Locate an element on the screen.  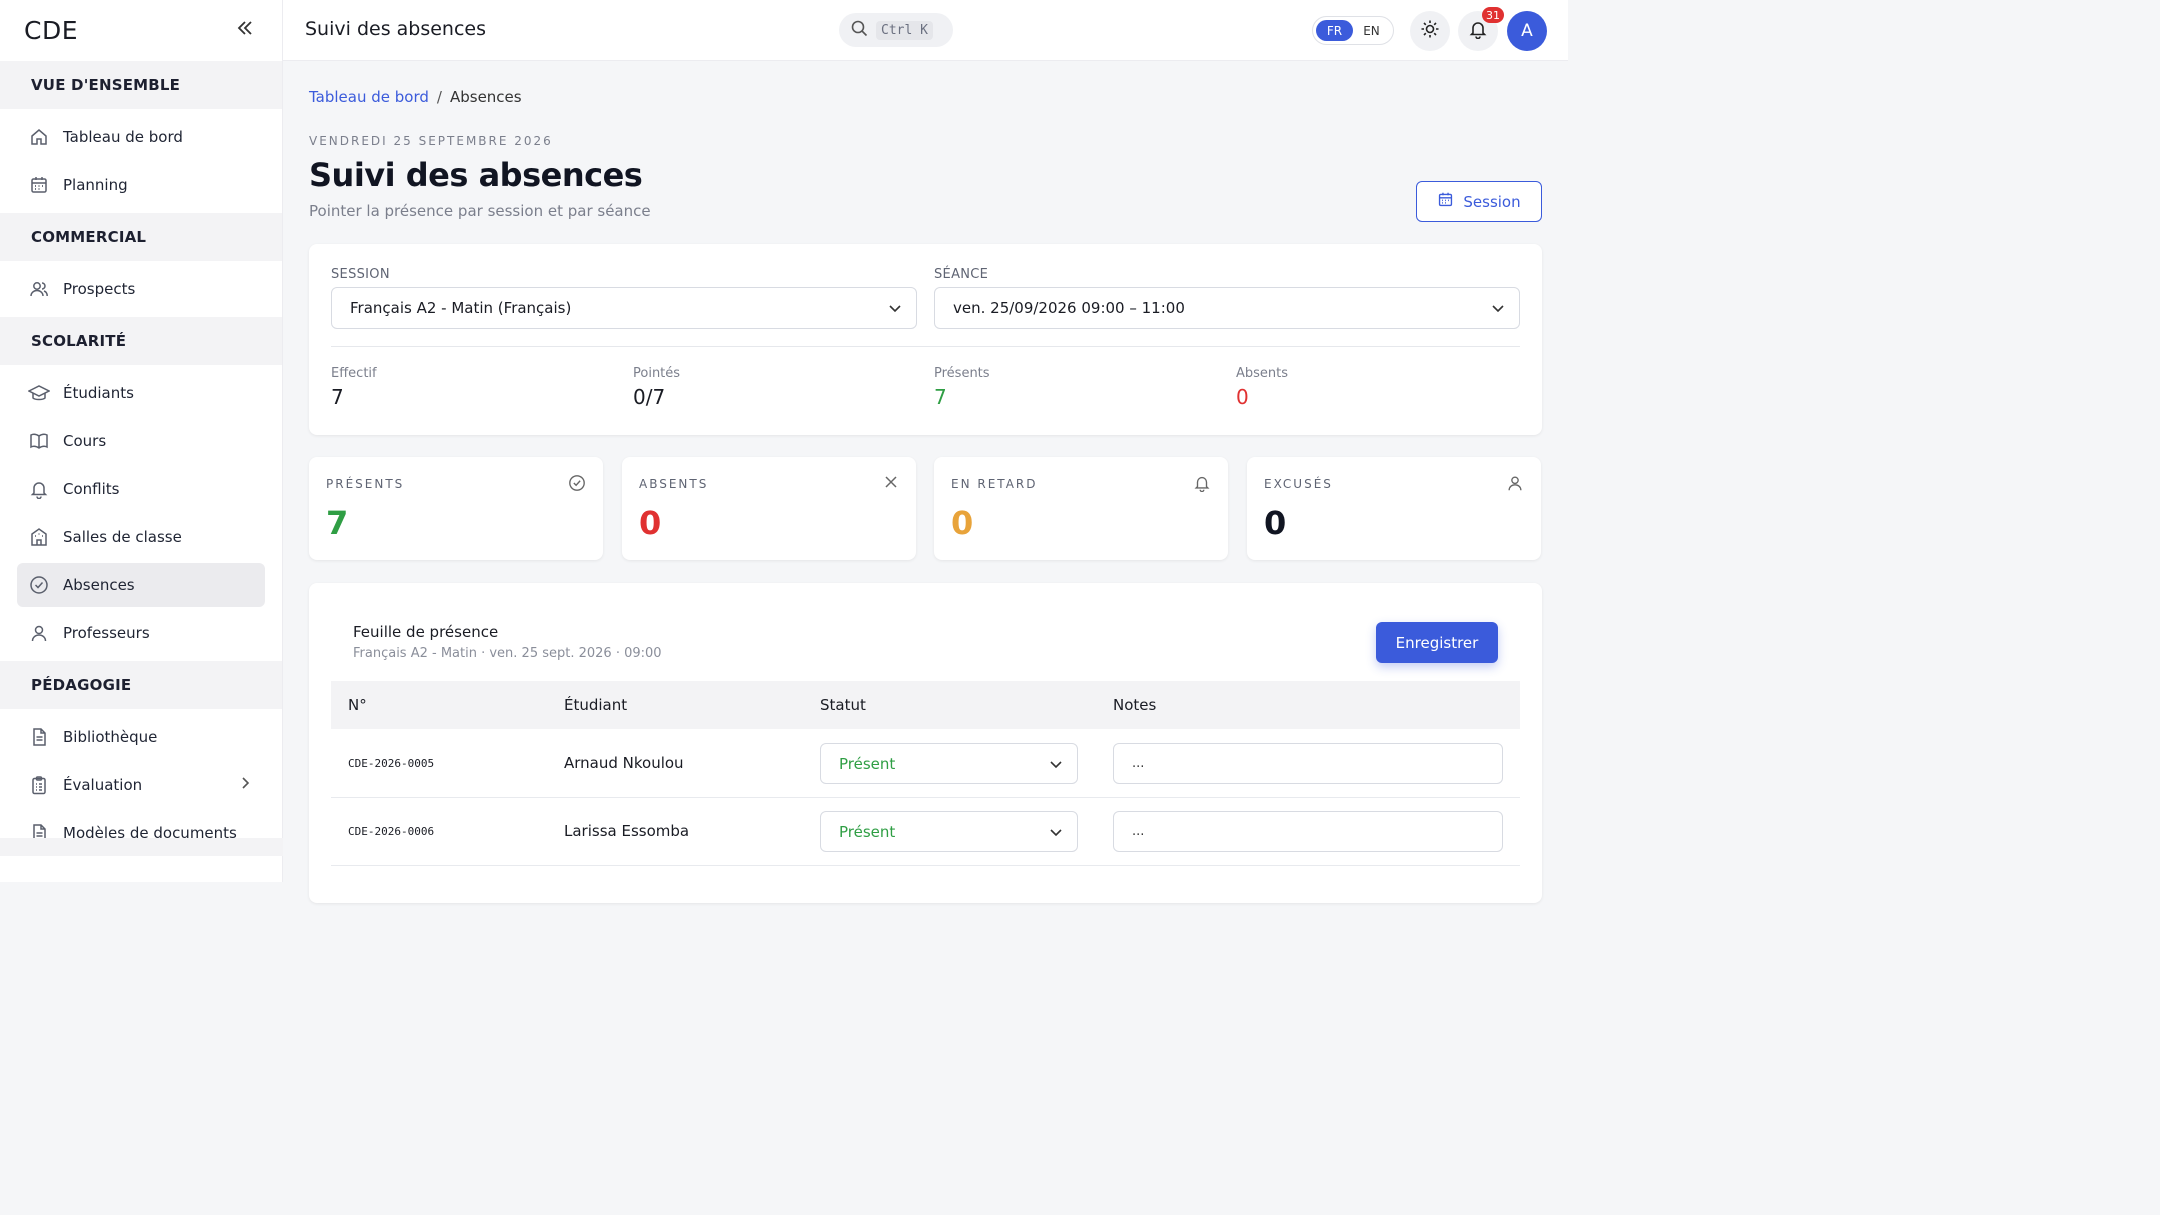
stat-label: Présents is located at coordinates (962, 373).